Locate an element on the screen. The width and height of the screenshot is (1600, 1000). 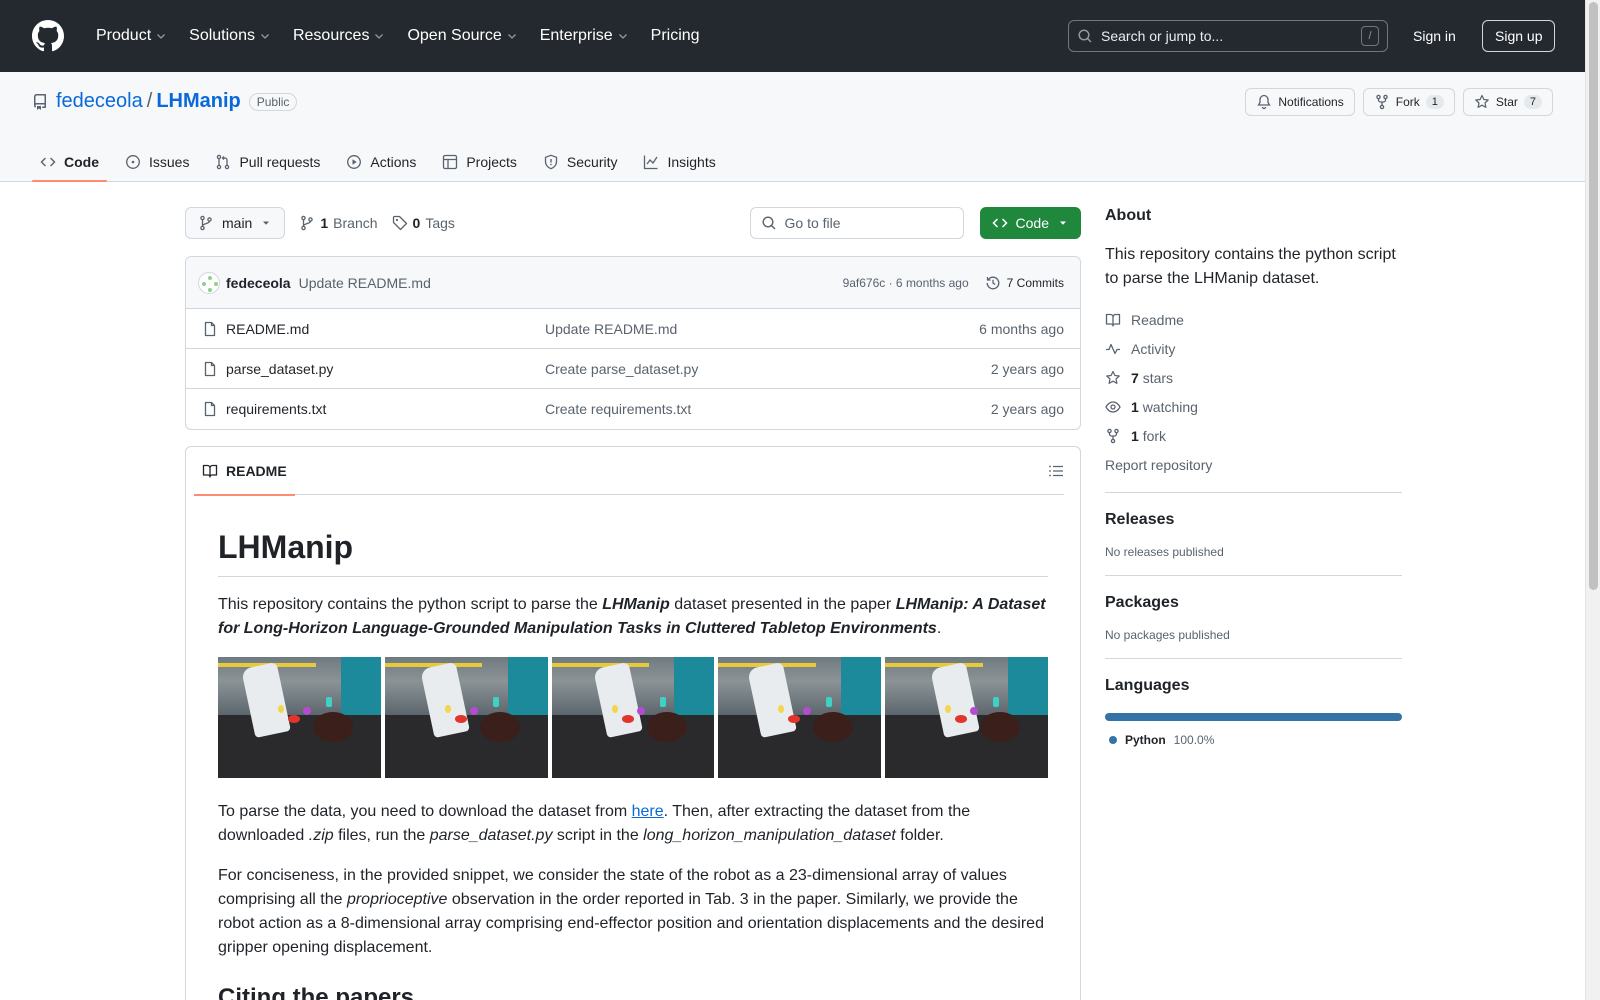
file-commit-link: Create parse_dataset.py is located at coordinates (768, 369).